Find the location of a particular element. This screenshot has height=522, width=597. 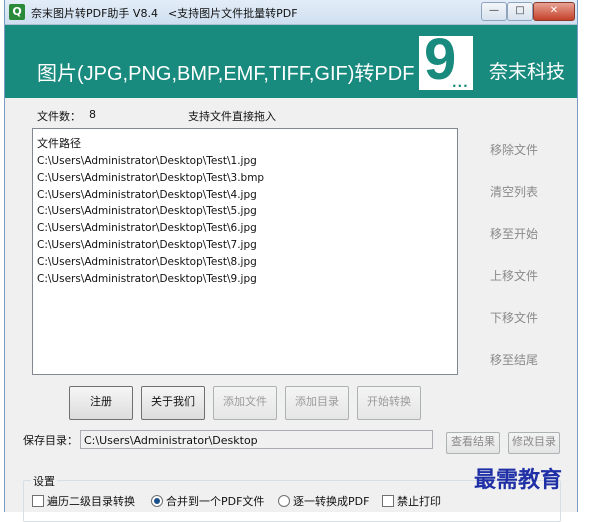

move-to-start-button: 移至开始 is located at coordinates (514, 233).